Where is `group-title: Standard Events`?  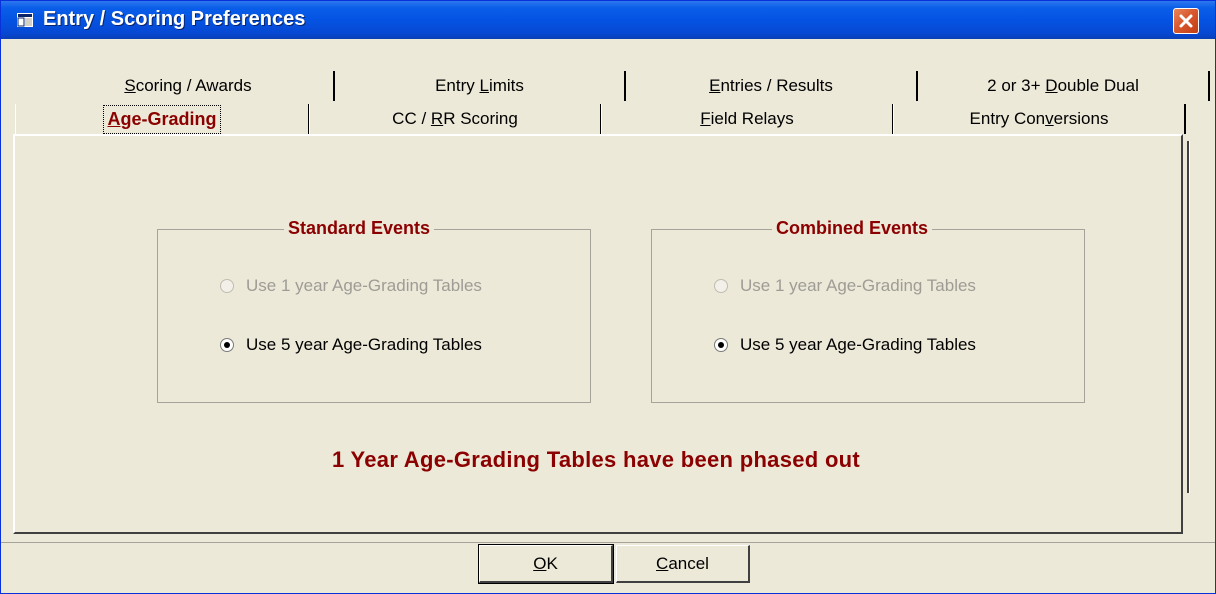 group-title: Standard Events is located at coordinates (359, 228).